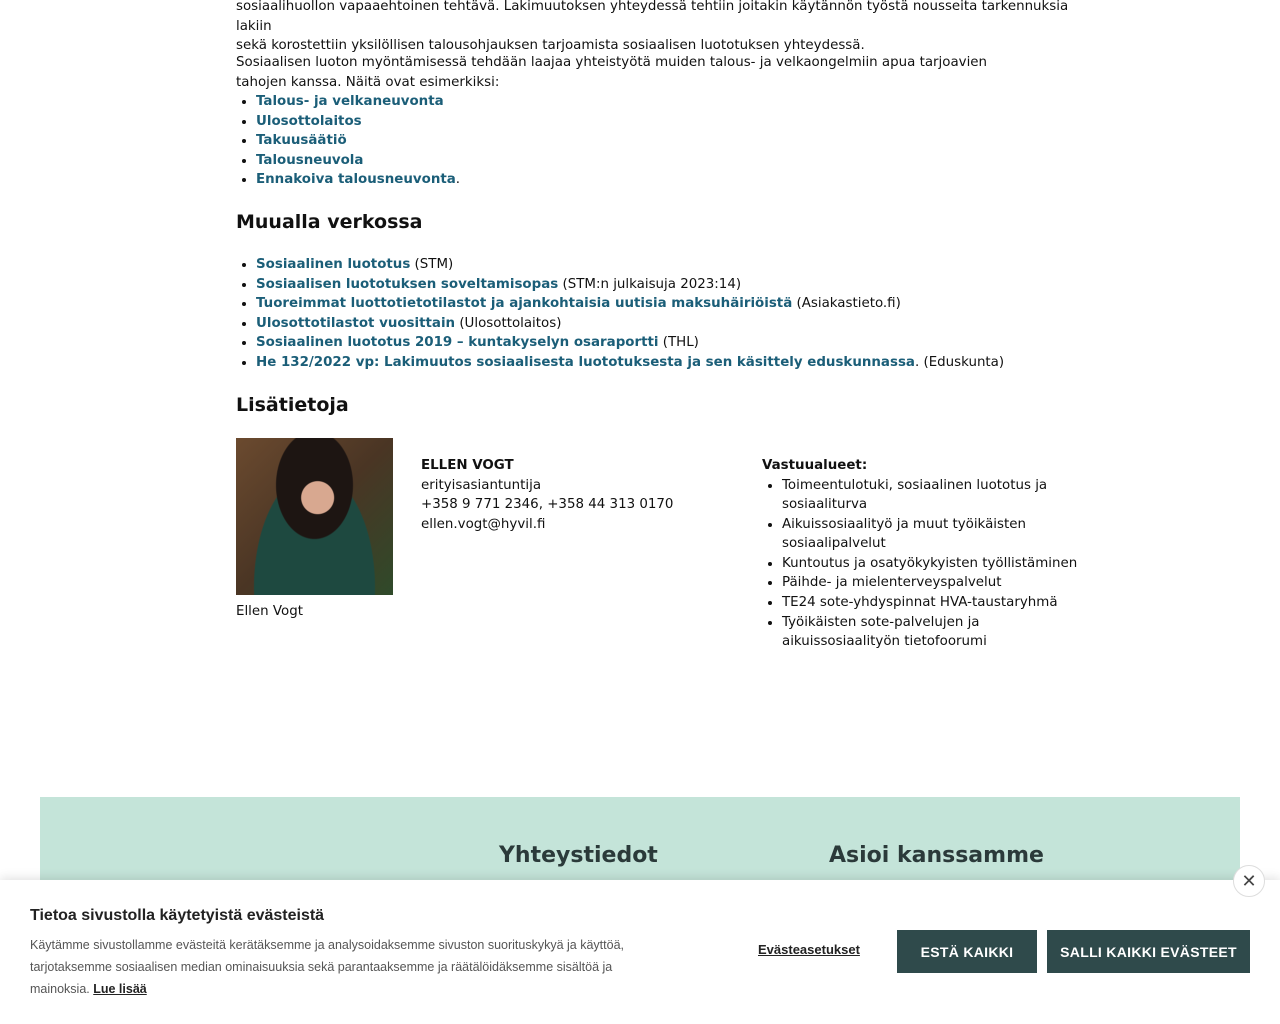 This screenshot has height=1024, width=1280. I want to click on photo-caption: Ellen Vogt, so click(269, 611).